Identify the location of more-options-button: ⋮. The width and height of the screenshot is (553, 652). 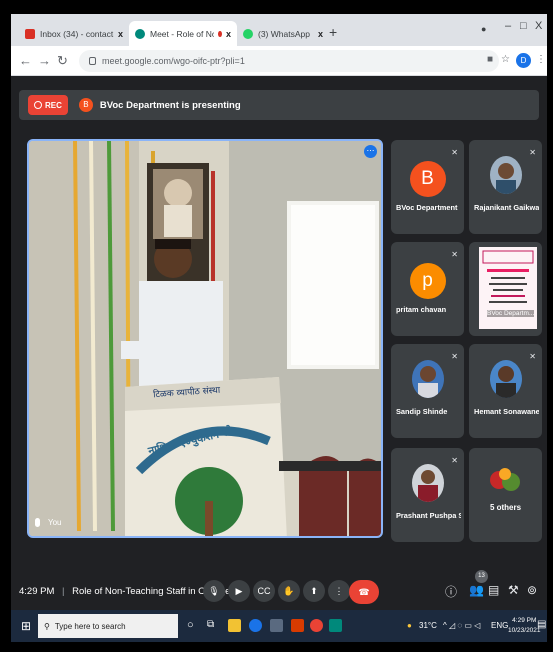
(339, 591).